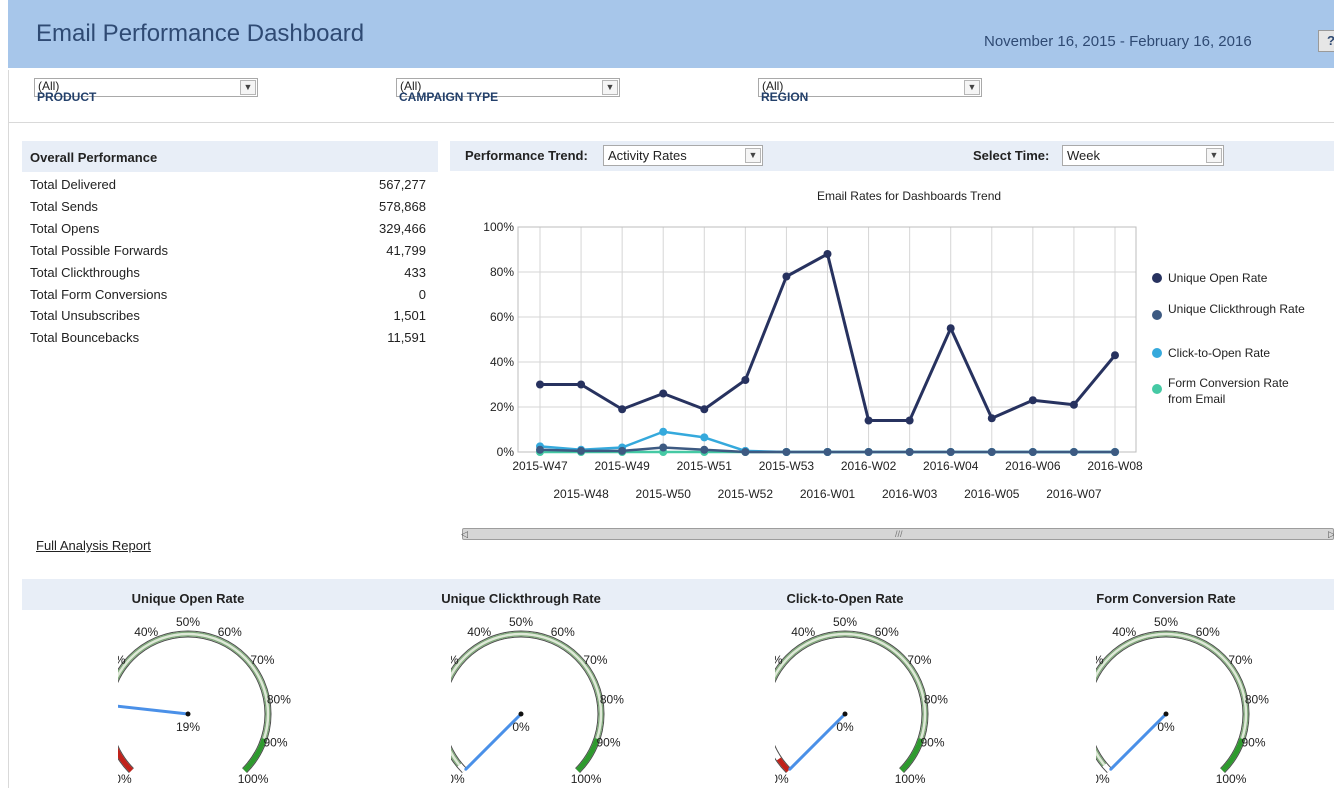 The image size is (1334, 788). What do you see at coordinates (870, 91) in the screenshot?
I see `region-filter: (All) ▼ REGION` at bounding box center [870, 91].